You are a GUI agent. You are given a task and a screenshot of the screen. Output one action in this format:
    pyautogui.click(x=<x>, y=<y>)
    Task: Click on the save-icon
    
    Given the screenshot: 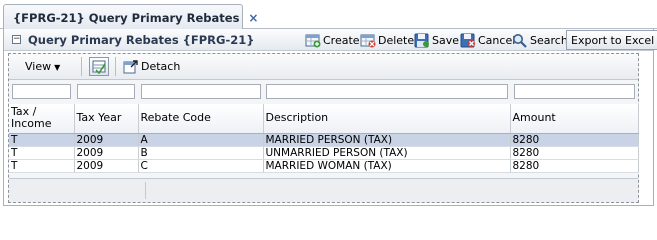 What is the action you would take?
    pyautogui.click(x=421, y=40)
    